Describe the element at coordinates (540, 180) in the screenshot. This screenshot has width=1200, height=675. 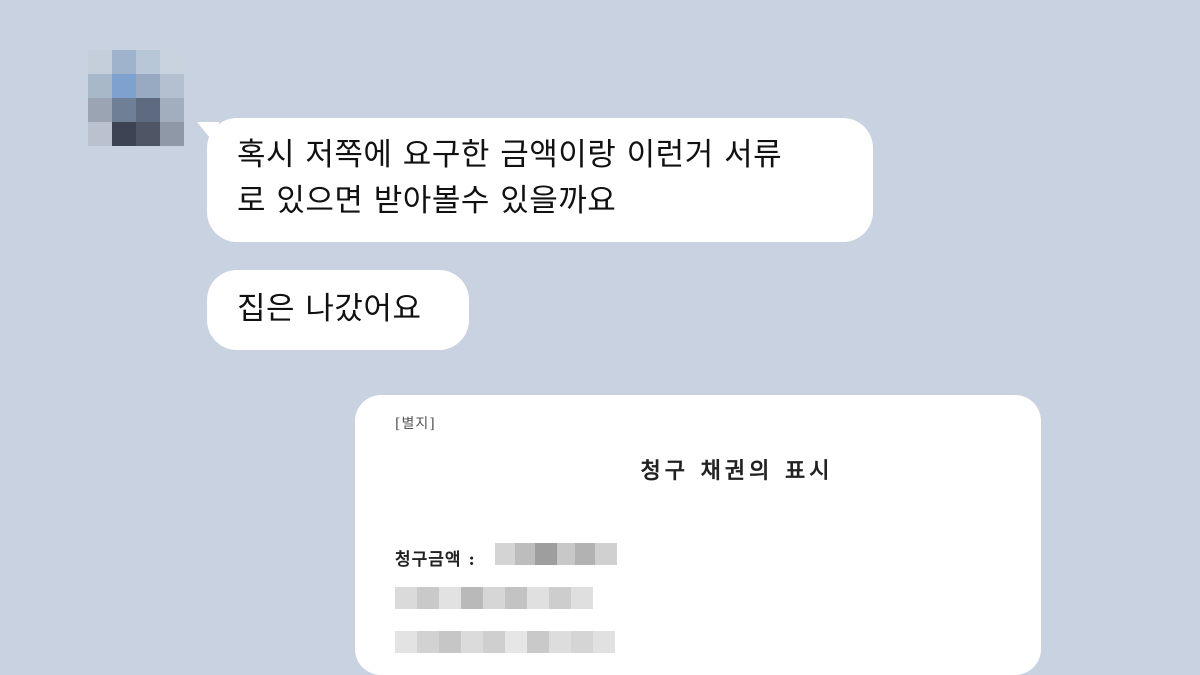
I see `message-bubble: 혹시 저쪽에 요구한 금액이랑 이런거 서류 로 있으면 받아볼수 있을까요` at that location.